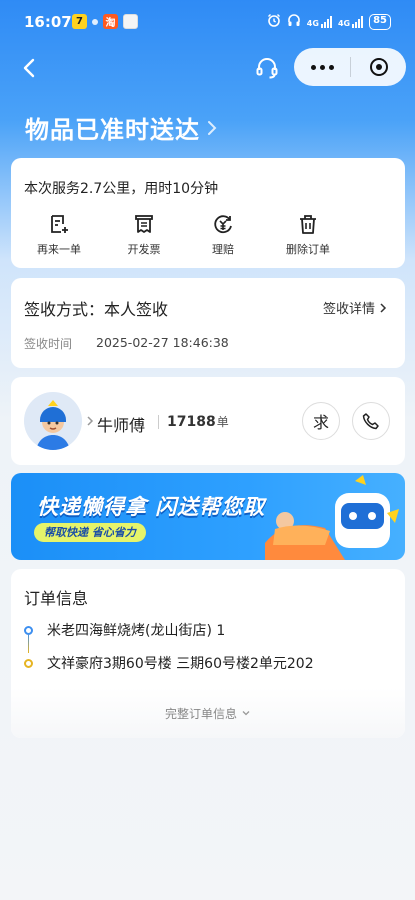  What do you see at coordinates (112, 130) in the screenshot?
I see `page-title: 物品已准时送达` at bounding box center [112, 130].